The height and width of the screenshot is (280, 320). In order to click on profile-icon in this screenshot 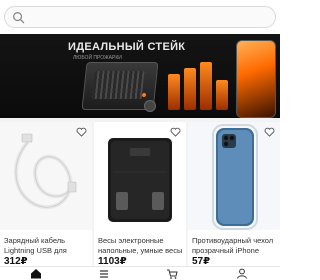, I will do `click(242, 273)`.